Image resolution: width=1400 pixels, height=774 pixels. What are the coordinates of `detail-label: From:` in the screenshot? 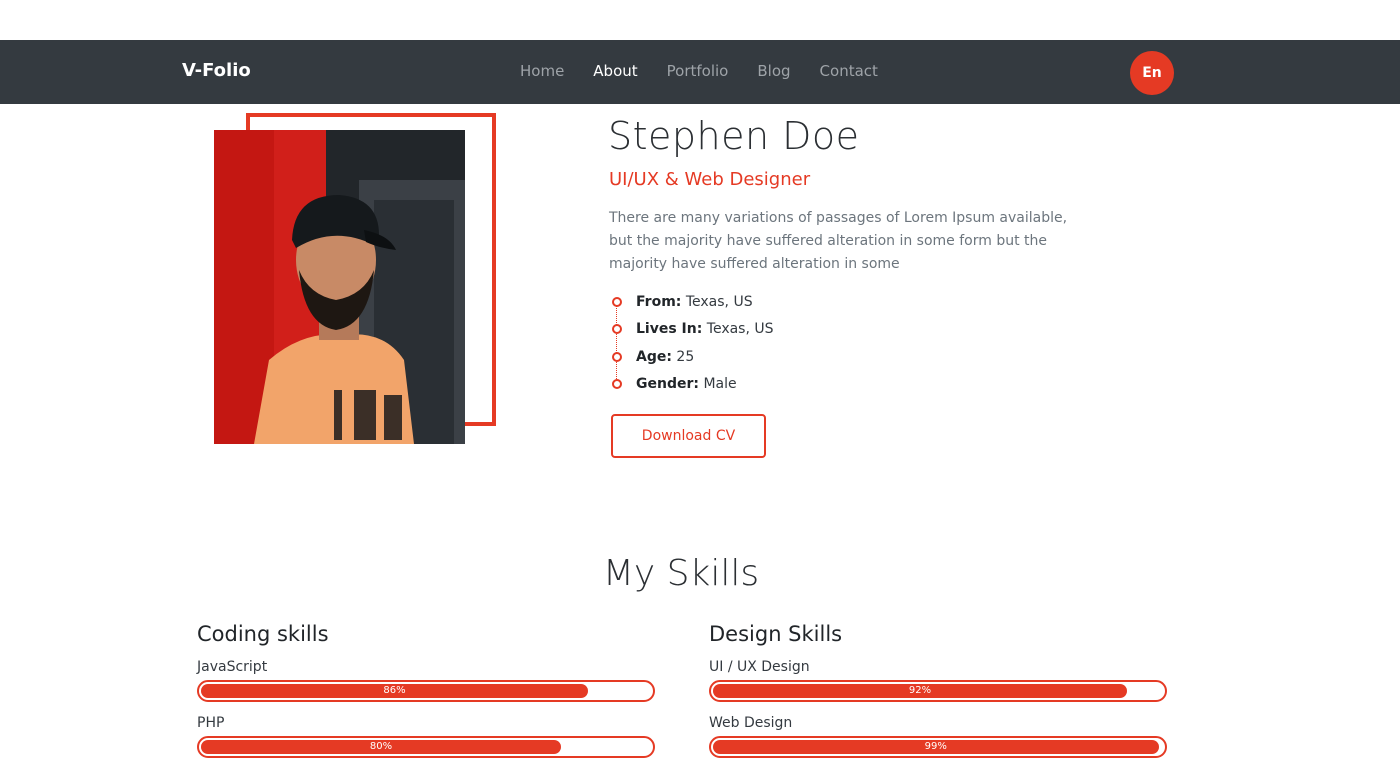 It's located at (659, 302).